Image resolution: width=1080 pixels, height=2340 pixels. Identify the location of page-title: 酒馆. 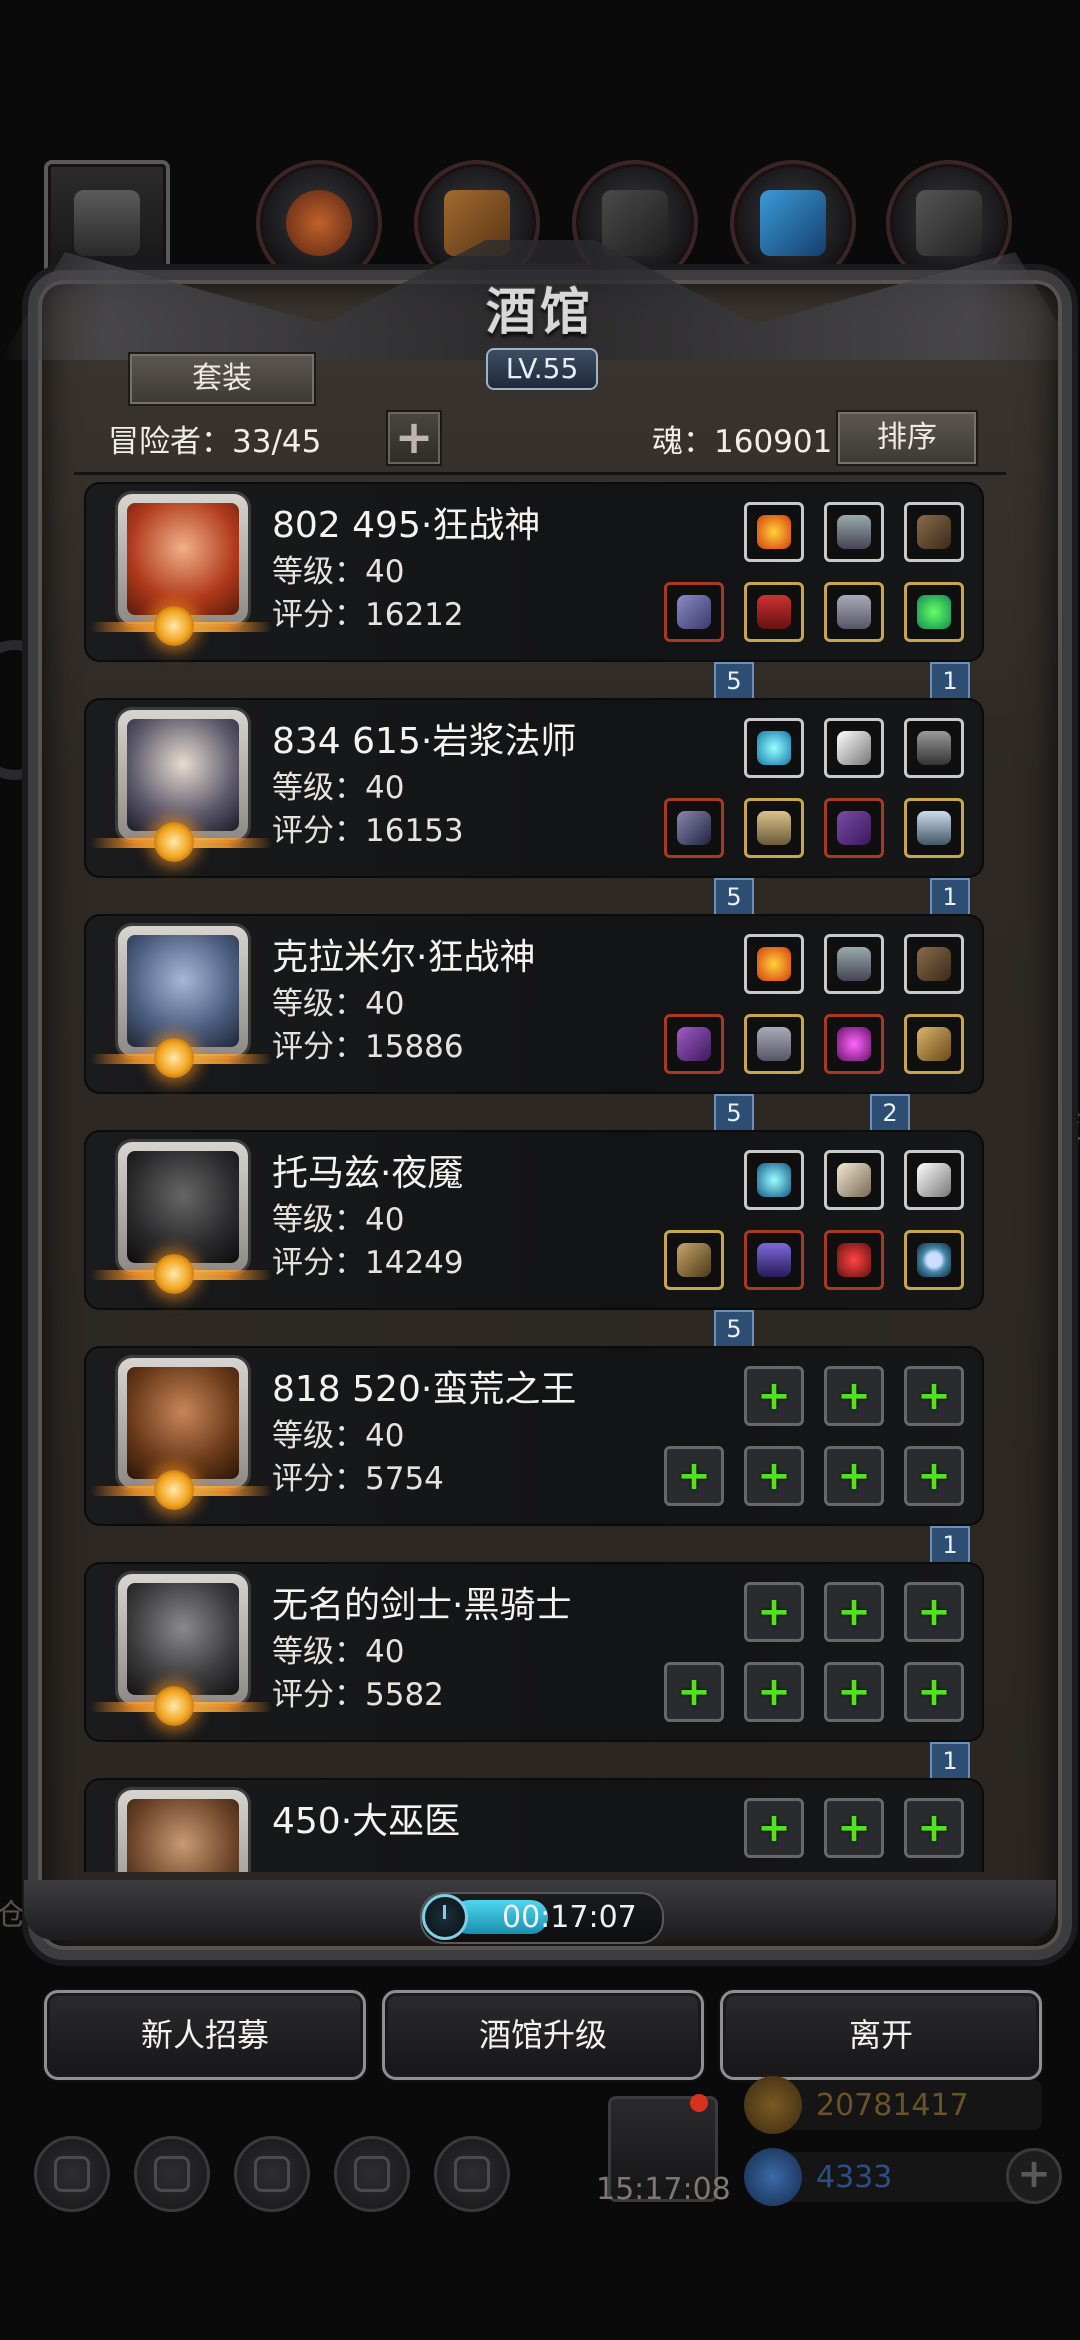
(540, 311).